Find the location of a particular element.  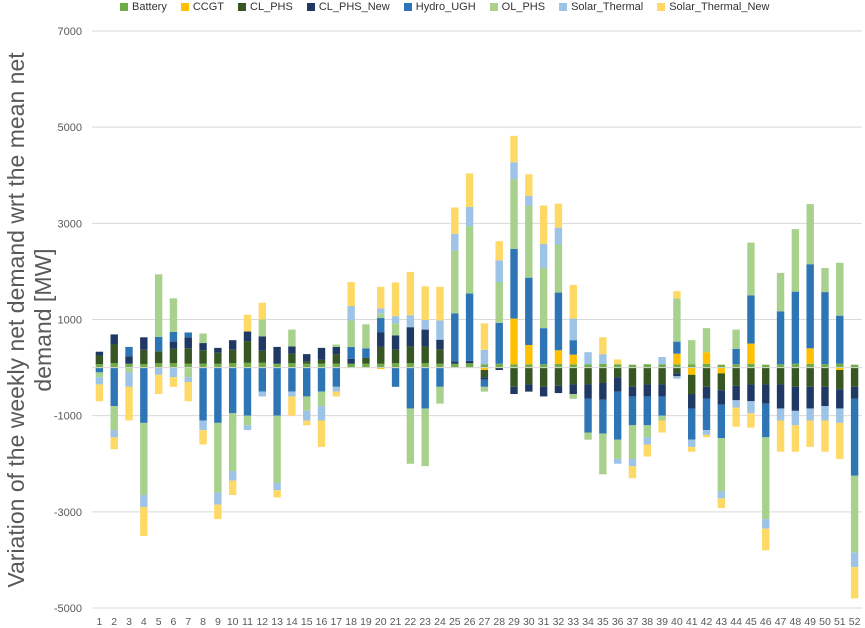

x-tick-label: 37 is located at coordinates (633, 622).